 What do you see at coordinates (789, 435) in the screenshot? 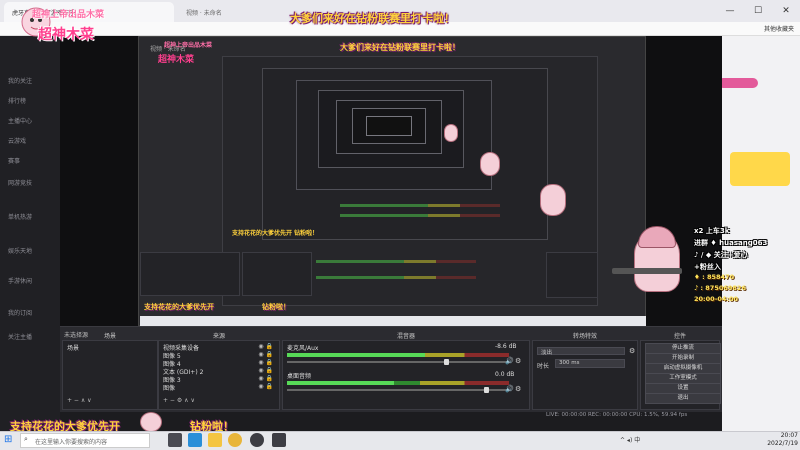
I see `clock-time: 20:07` at bounding box center [789, 435].